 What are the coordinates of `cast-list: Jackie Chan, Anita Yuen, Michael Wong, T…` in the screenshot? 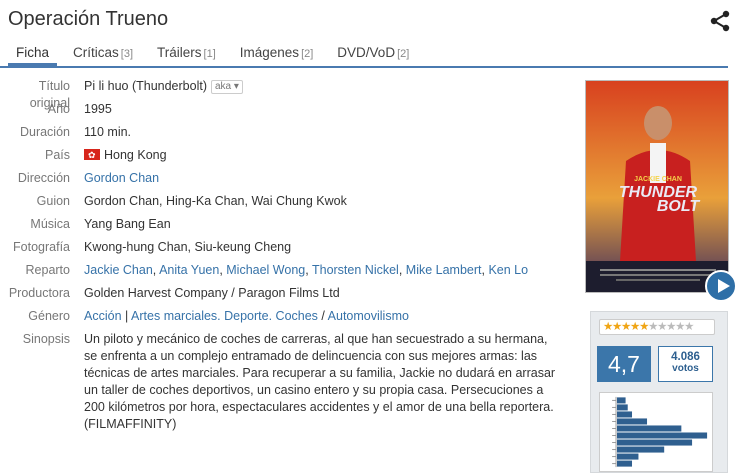 It's located at (306, 270).